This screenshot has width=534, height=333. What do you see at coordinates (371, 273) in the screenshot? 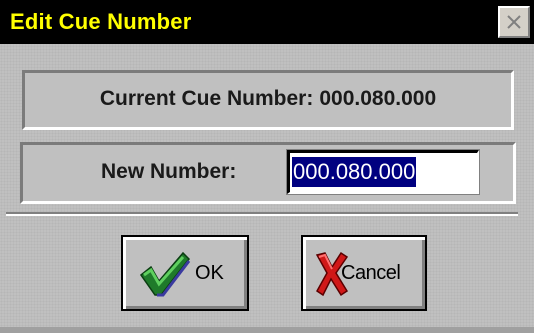
I see `cancel-button-label: Cancel` at bounding box center [371, 273].